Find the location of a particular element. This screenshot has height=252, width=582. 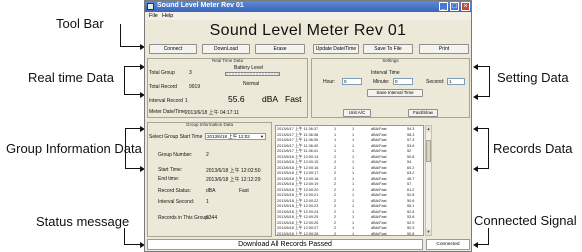

minute-input: 0 is located at coordinates (403, 81).